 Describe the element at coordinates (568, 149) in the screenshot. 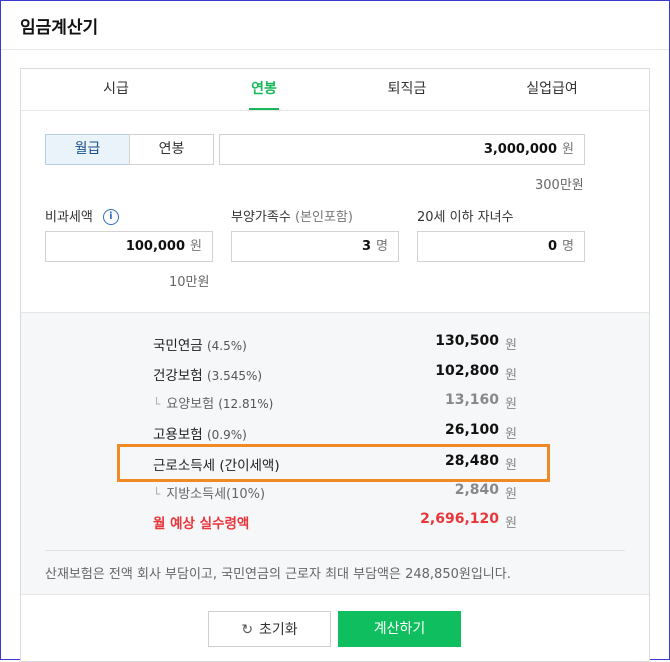

I see `salary-unit: 원` at that location.